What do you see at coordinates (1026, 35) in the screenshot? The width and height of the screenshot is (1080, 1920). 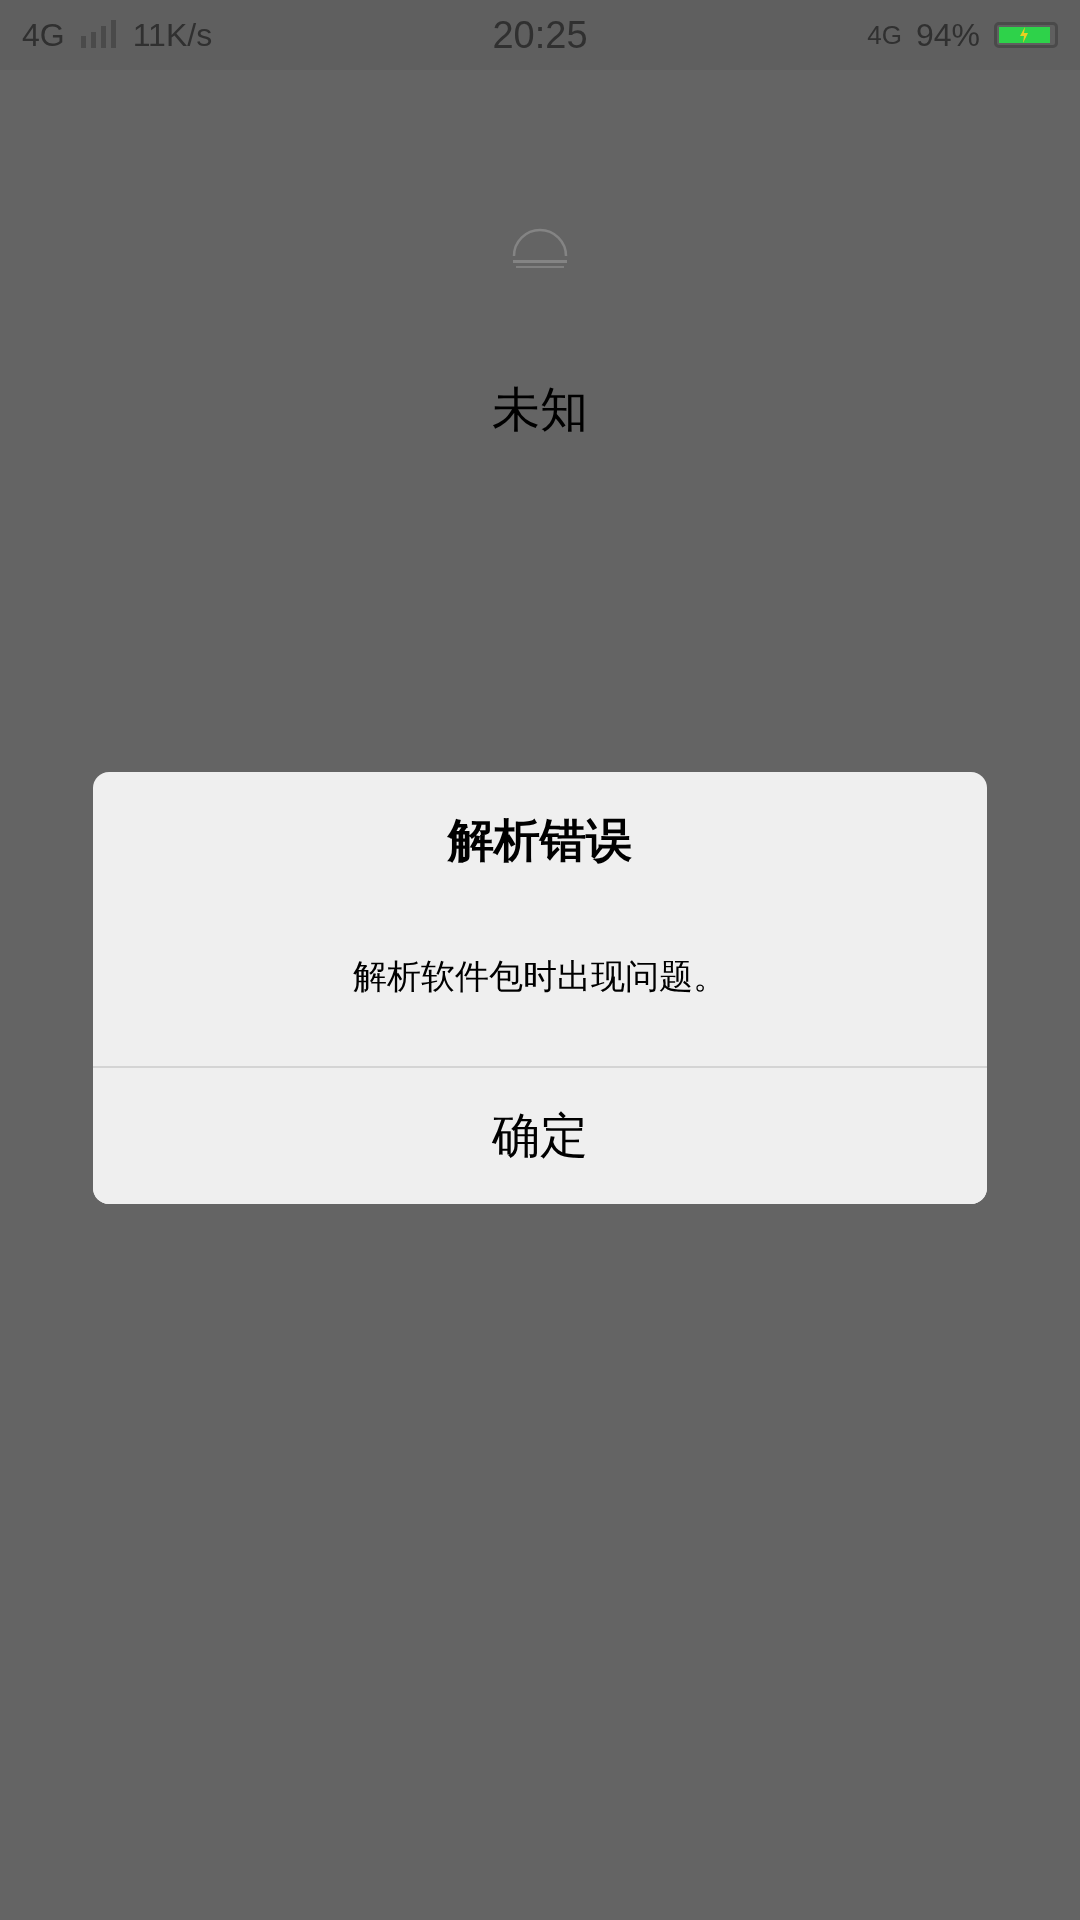 I see `battery-icon` at bounding box center [1026, 35].